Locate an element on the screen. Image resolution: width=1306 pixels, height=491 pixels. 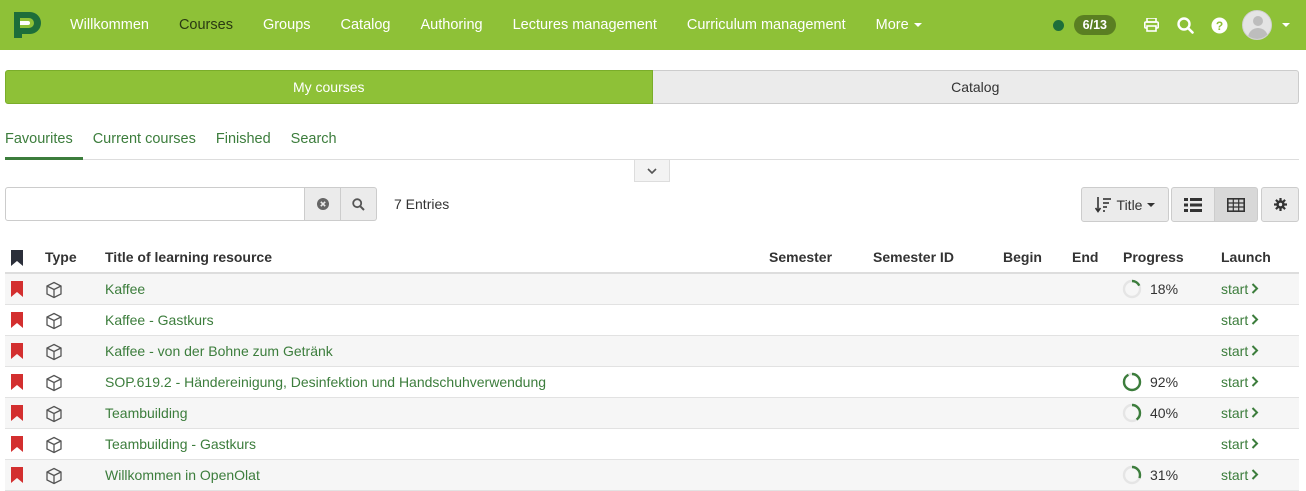
col-type-header: Type is located at coordinates (61, 257).